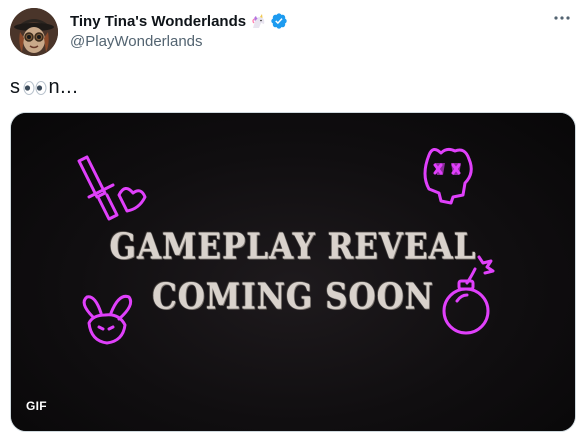 Image resolution: width=586 pixels, height=434 pixels. What do you see at coordinates (112, 188) in the screenshot?
I see `sword-doodle-icon` at bounding box center [112, 188].